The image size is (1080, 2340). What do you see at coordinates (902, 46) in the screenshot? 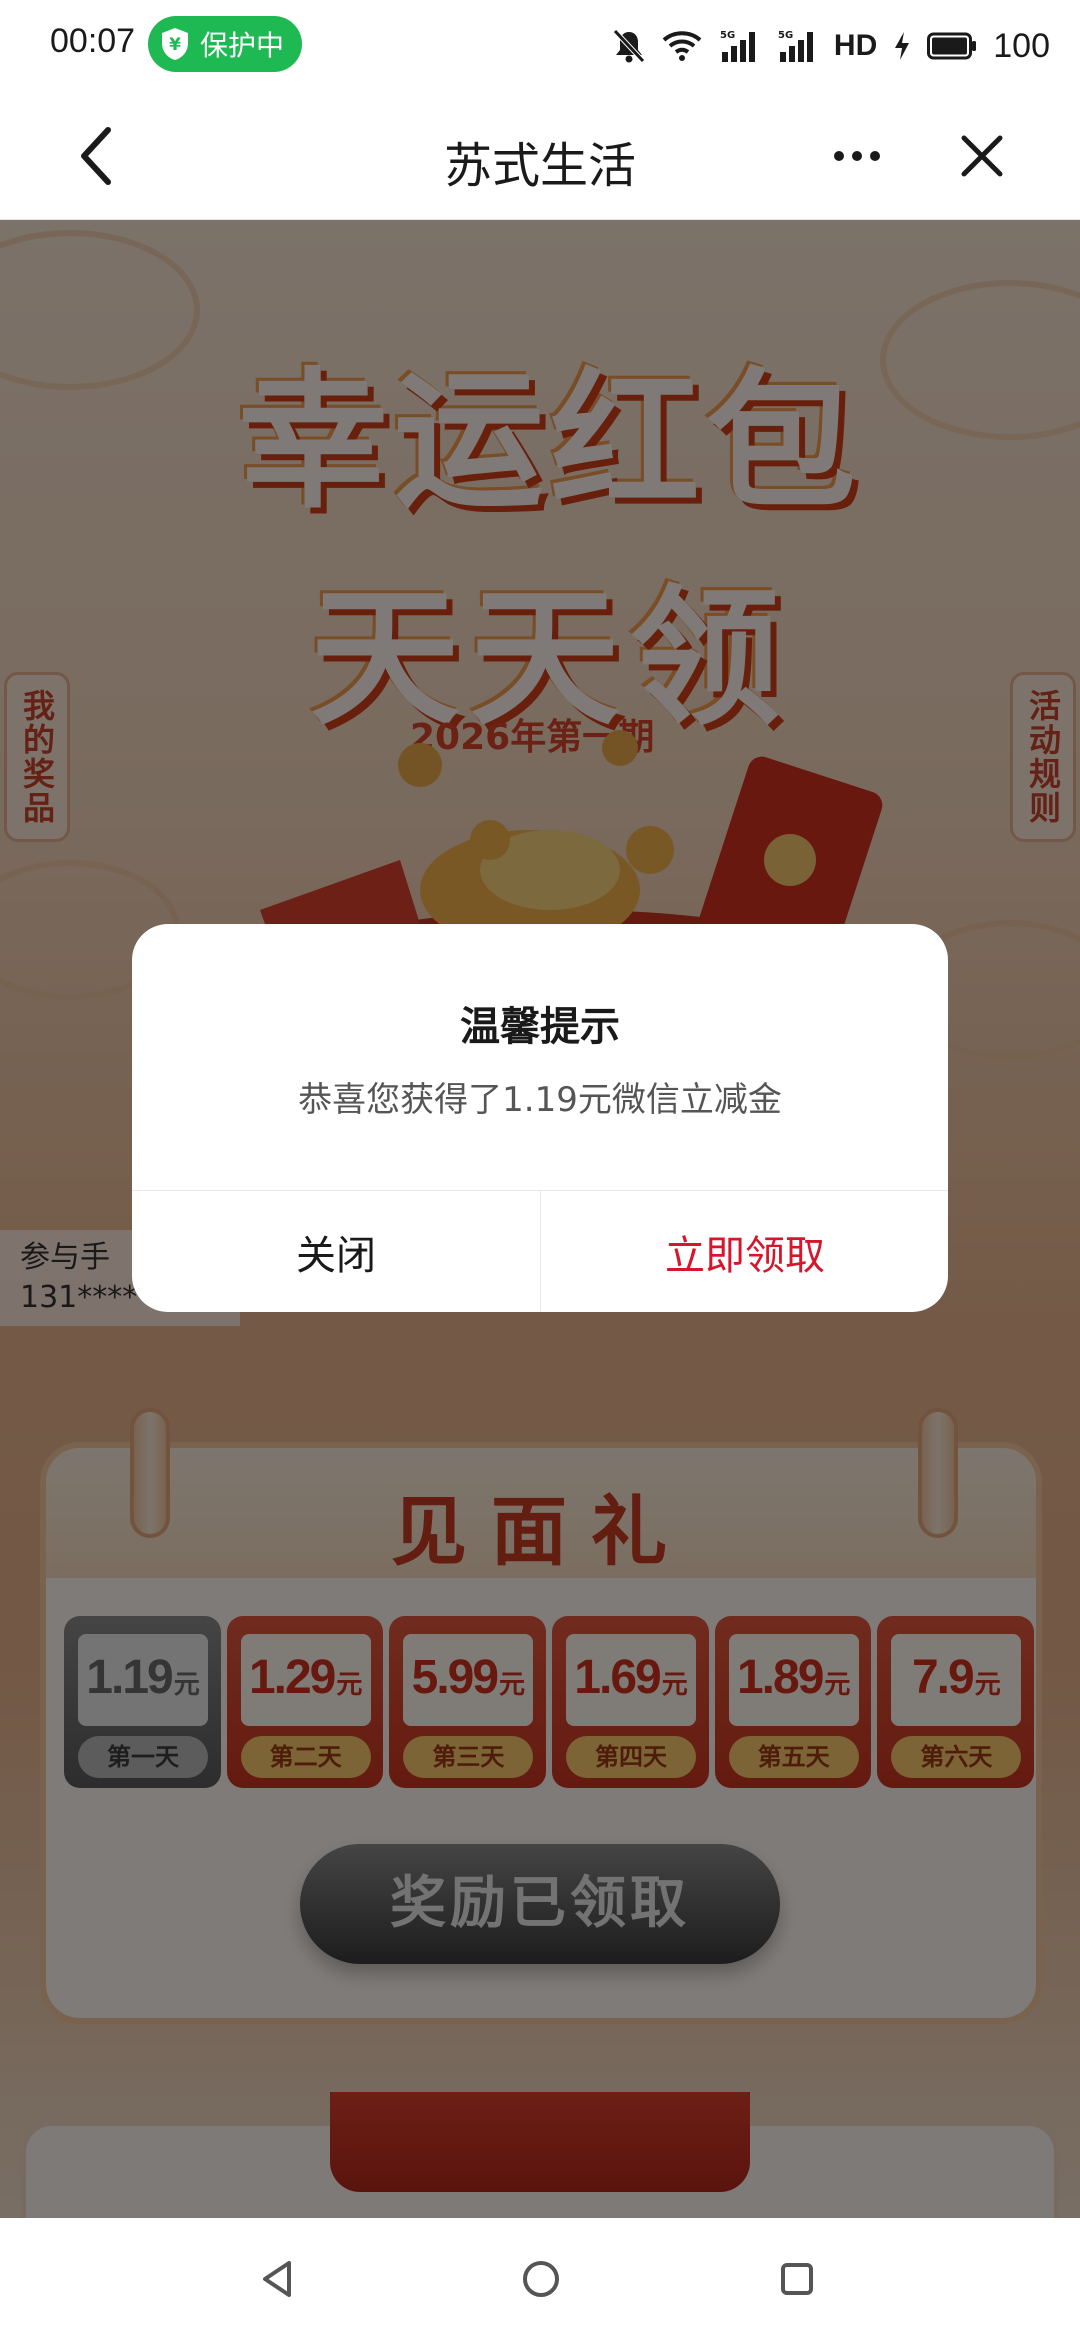
I see `charging-icon` at bounding box center [902, 46].